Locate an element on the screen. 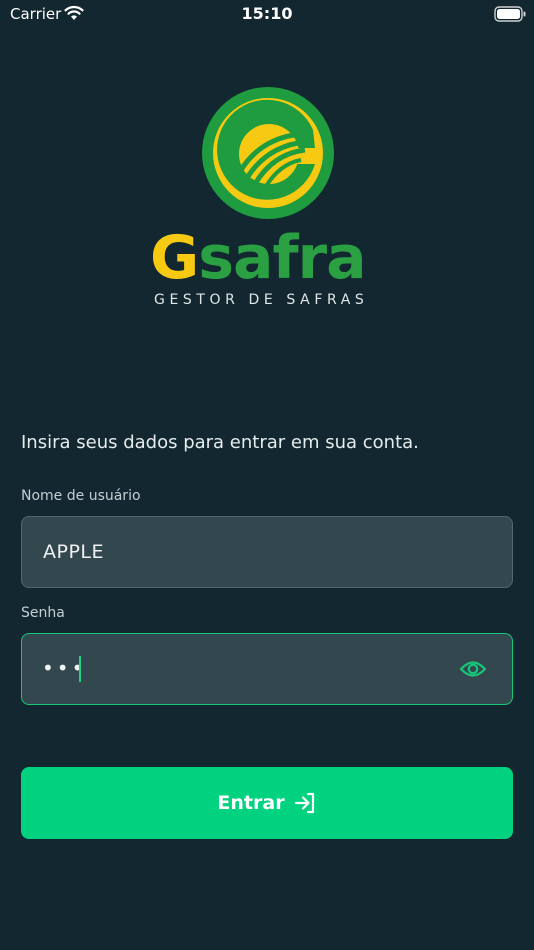 Image resolution: width=534 pixels, height=950 pixels. text-caret is located at coordinates (80, 669).